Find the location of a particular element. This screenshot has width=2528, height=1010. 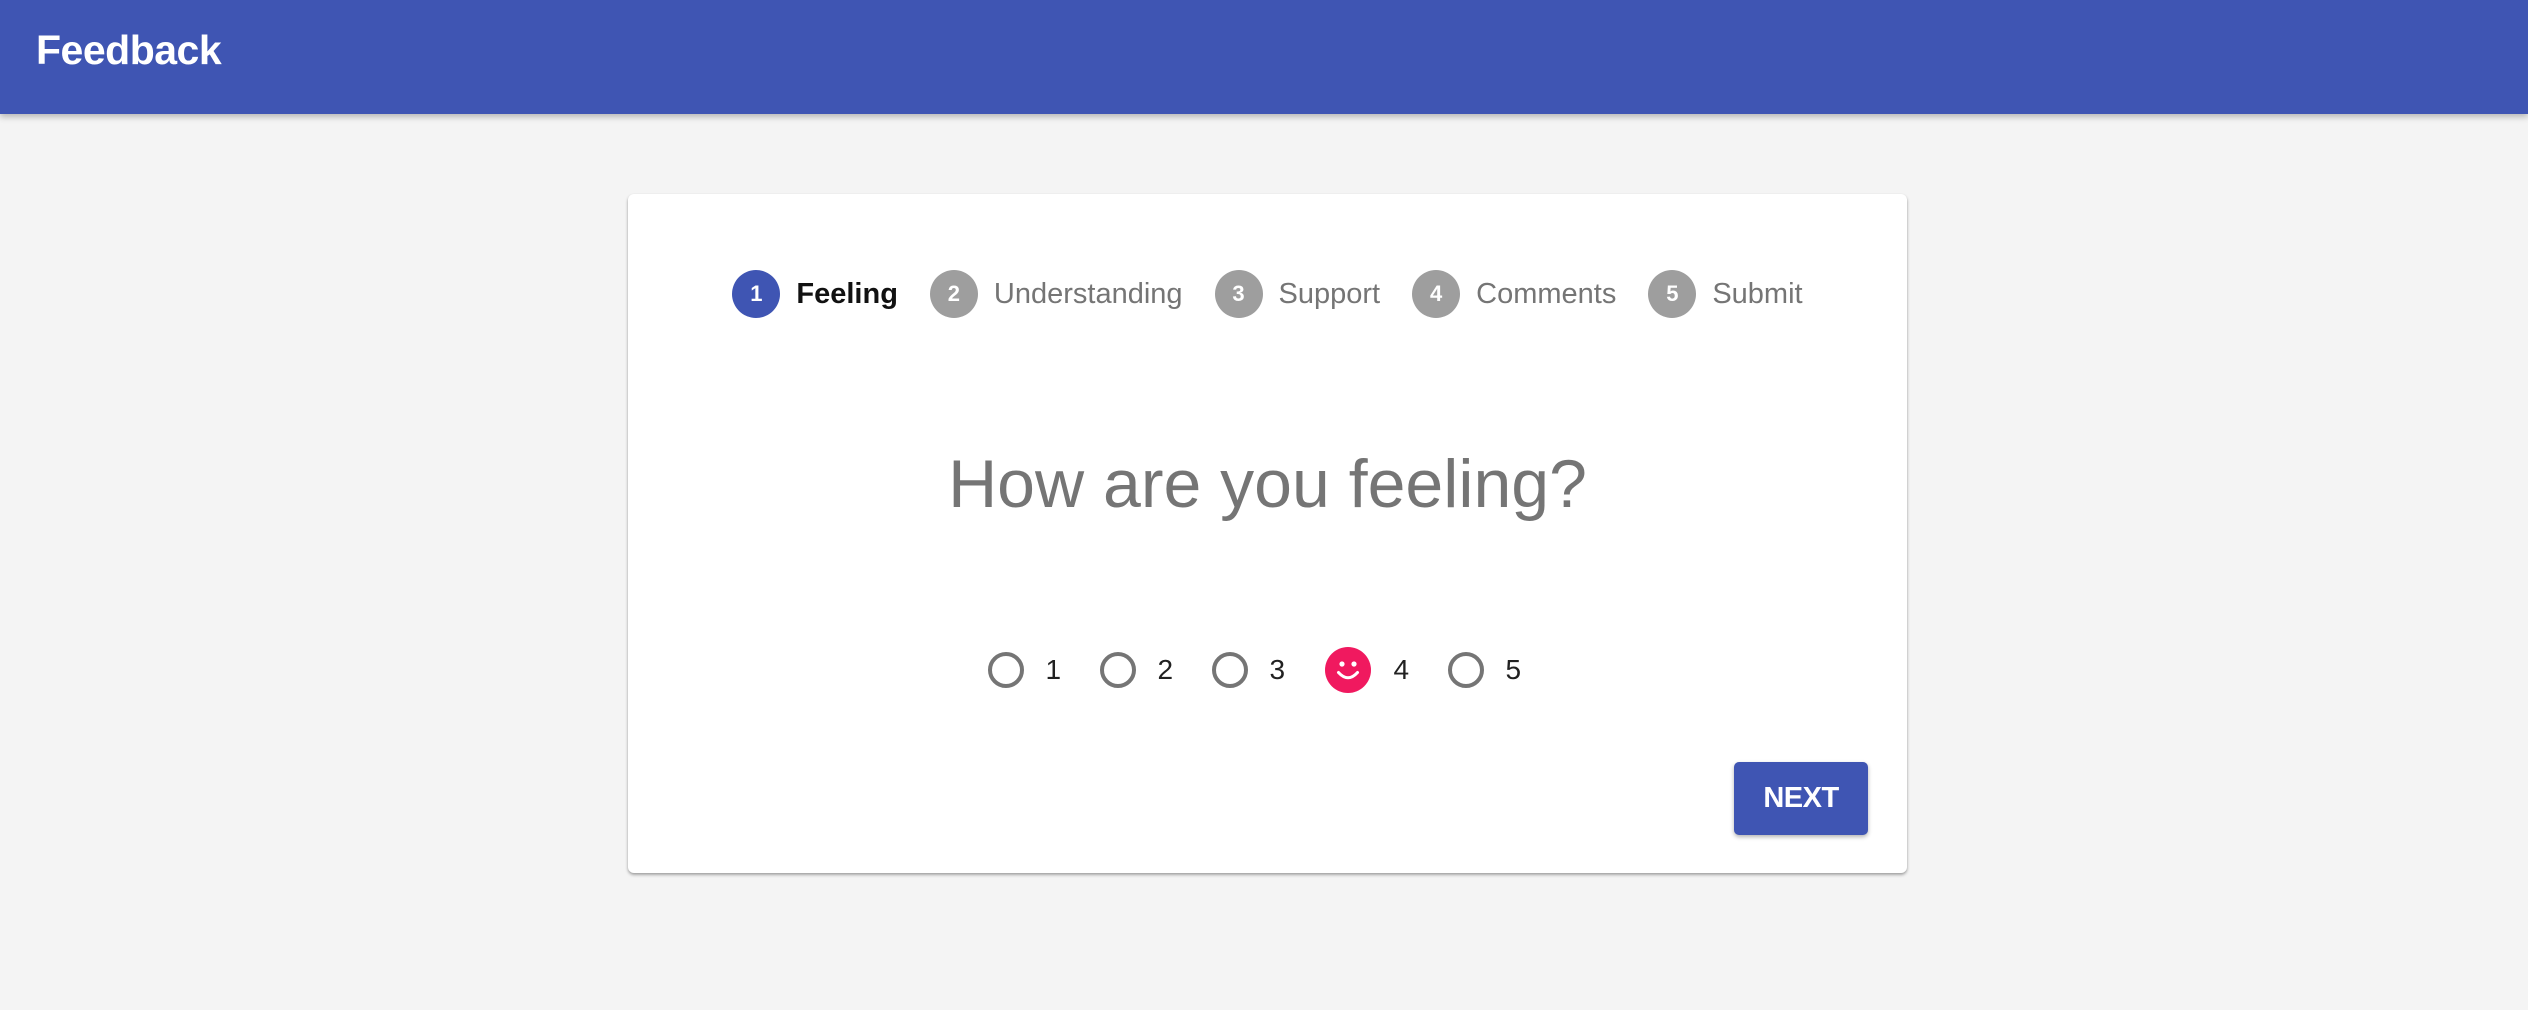

rating-option-4: 4 is located at coordinates (1380, 670).